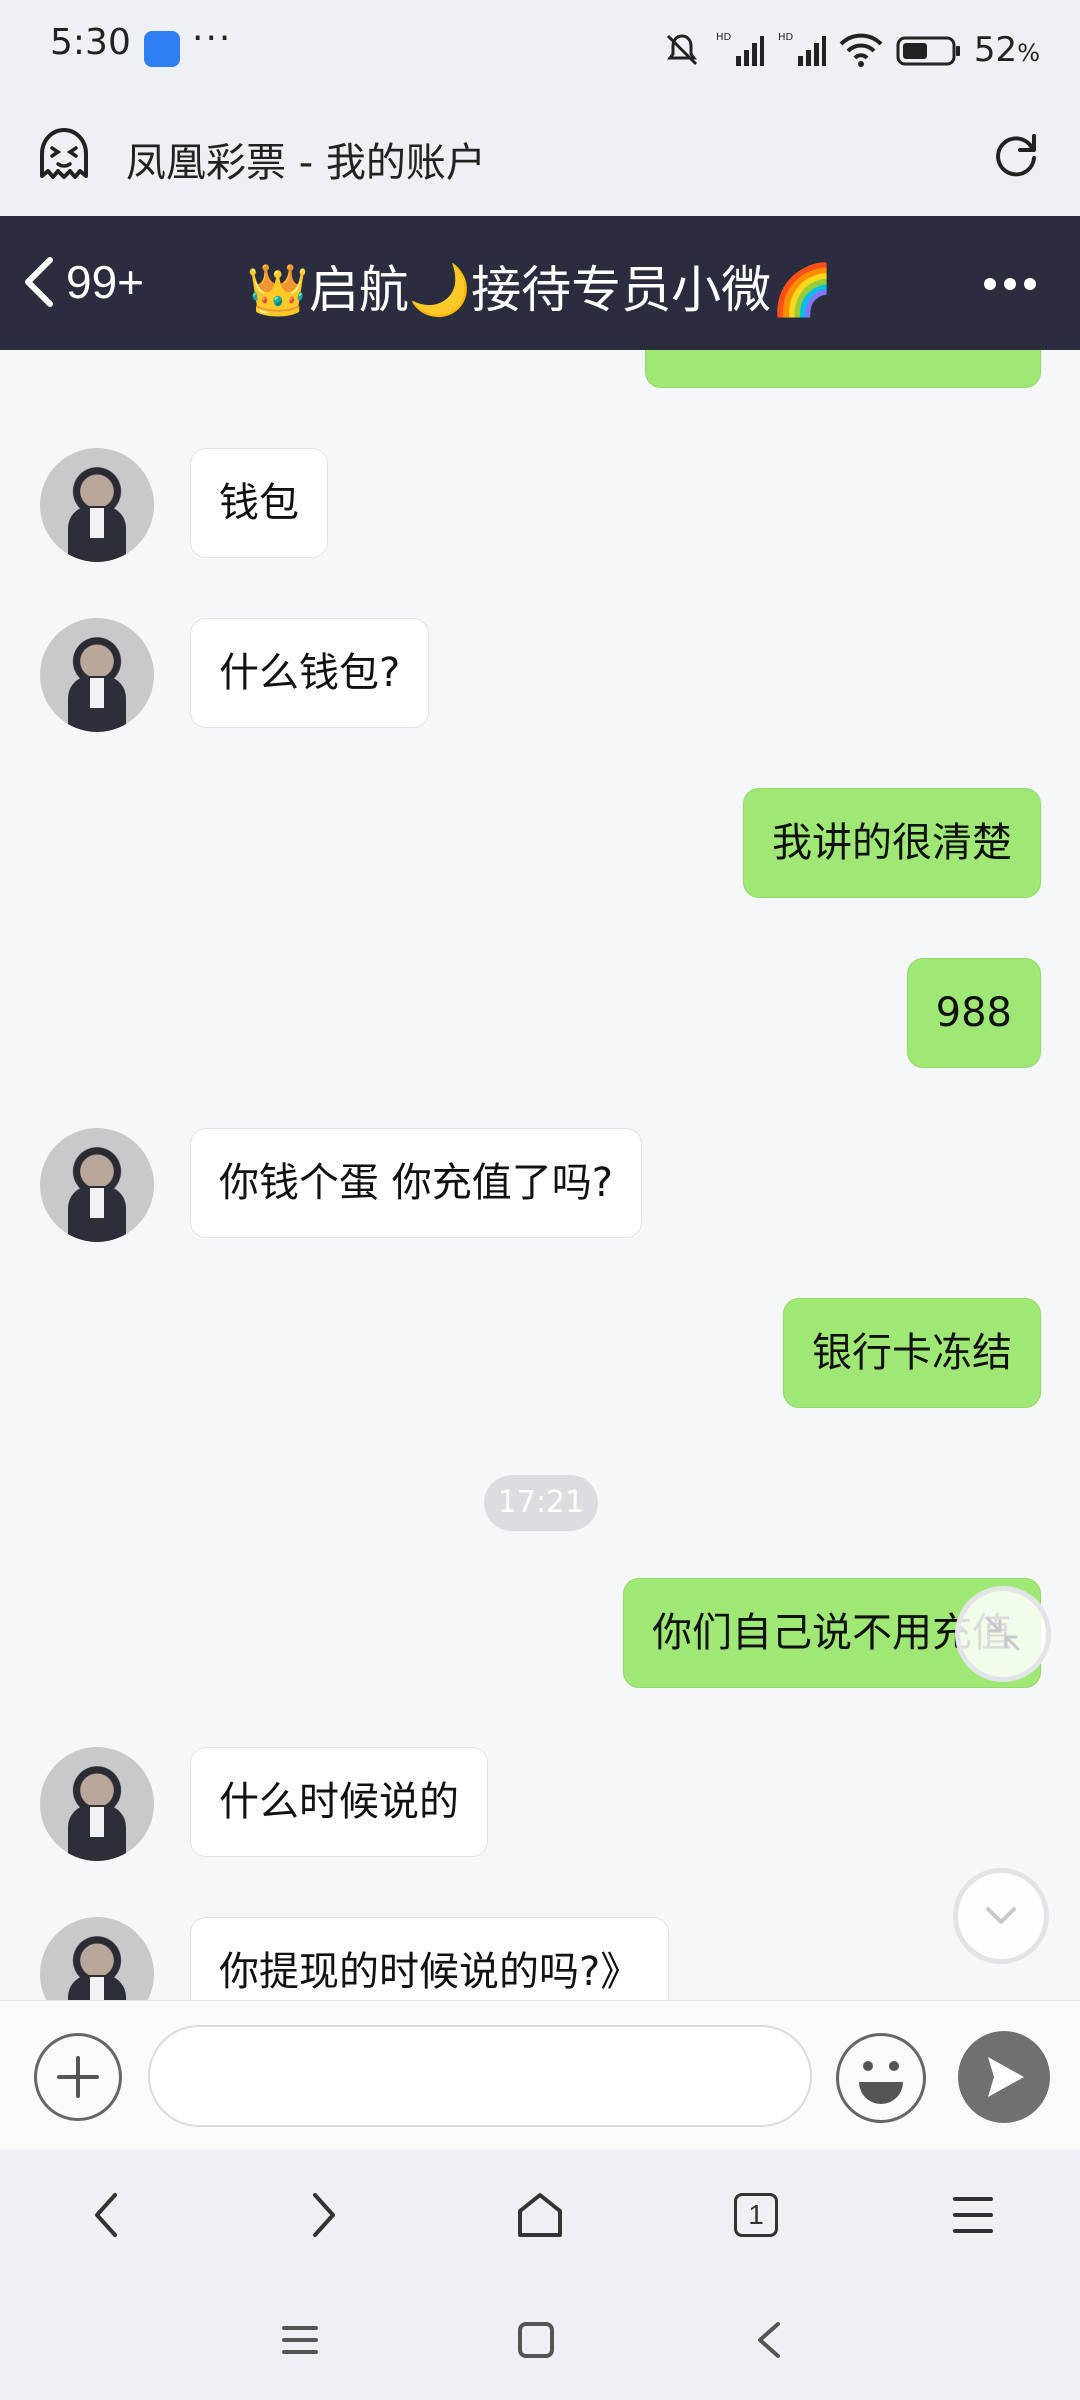 Image resolution: width=1080 pixels, height=2400 pixels. What do you see at coordinates (430, 1958) in the screenshot?
I see `message-bubble: 你提现的时候说的吗?》` at bounding box center [430, 1958].